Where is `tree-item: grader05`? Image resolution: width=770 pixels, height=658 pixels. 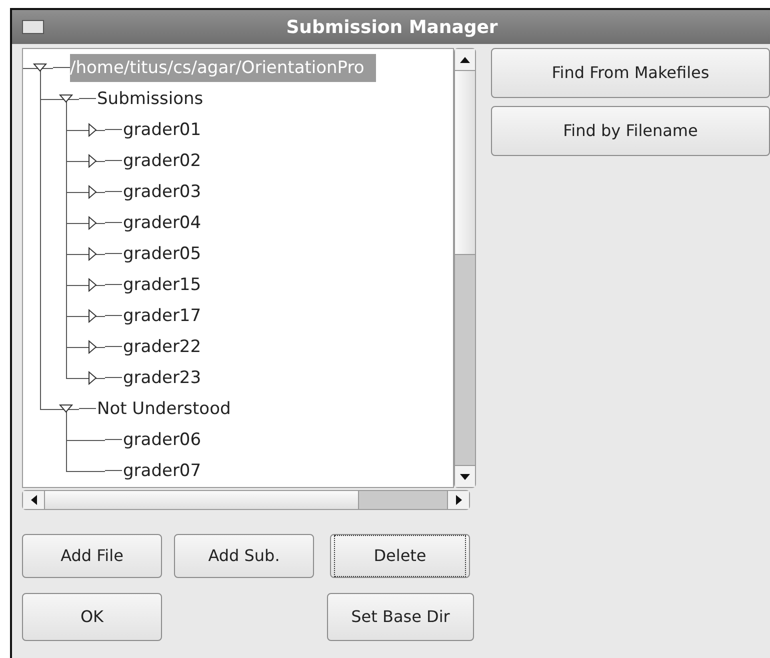
tree-item: grader05 is located at coordinates (162, 253).